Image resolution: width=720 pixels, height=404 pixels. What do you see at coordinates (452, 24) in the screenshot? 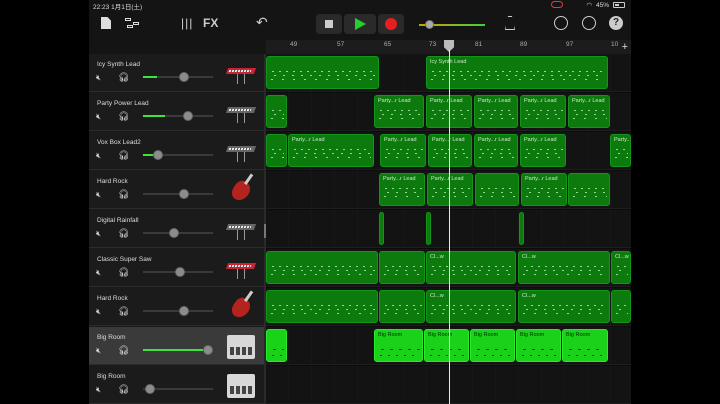
I see `master-volume-slider` at bounding box center [452, 24].